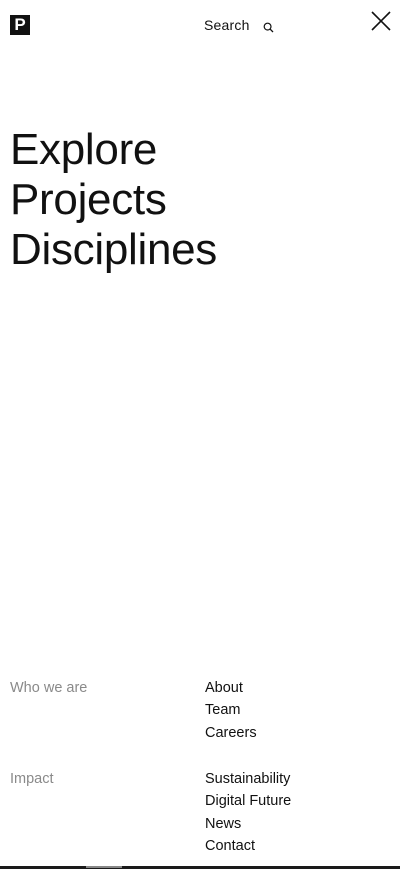 This screenshot has width=400, height=869. I want to click on link-sustainability: Sustainability, so click(248, 779).